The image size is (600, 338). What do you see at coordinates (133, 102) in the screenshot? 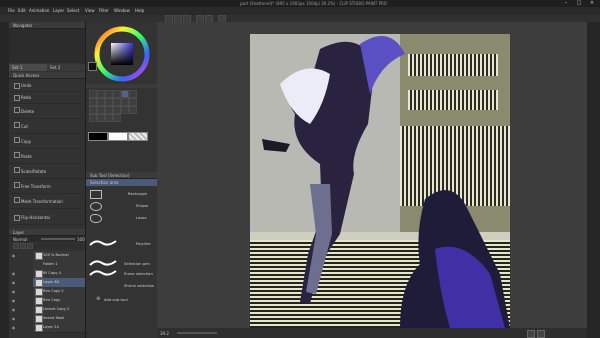
I see `decoration-tool-icon` at bounding box center [133, 102].